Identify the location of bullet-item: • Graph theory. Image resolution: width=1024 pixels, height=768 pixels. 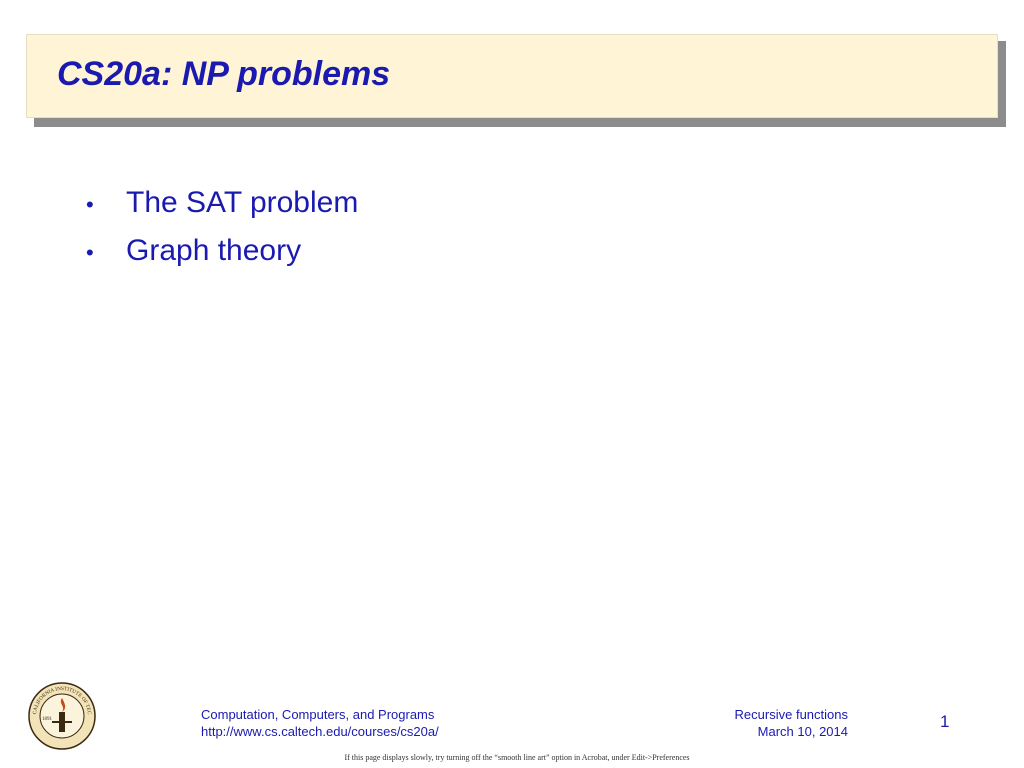
(222, 258).